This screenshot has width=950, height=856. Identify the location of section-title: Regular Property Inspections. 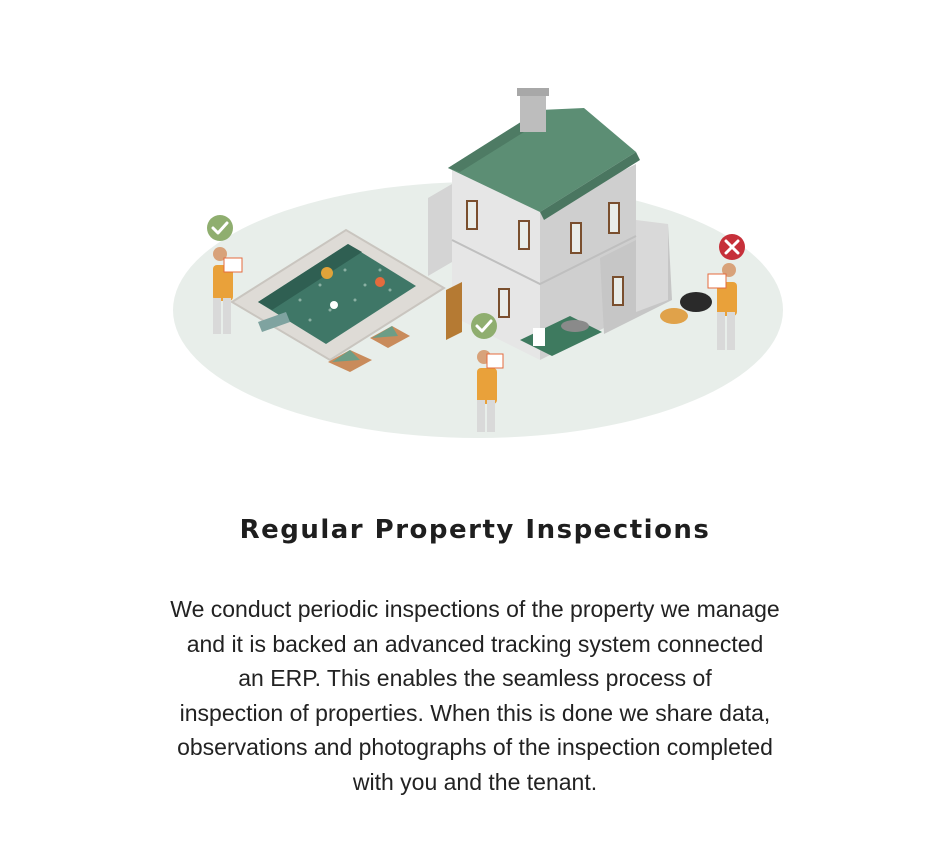
(475, 530).